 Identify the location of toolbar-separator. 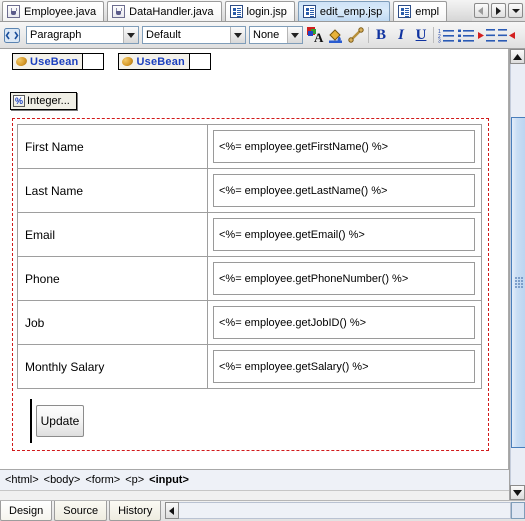
(368, 35).